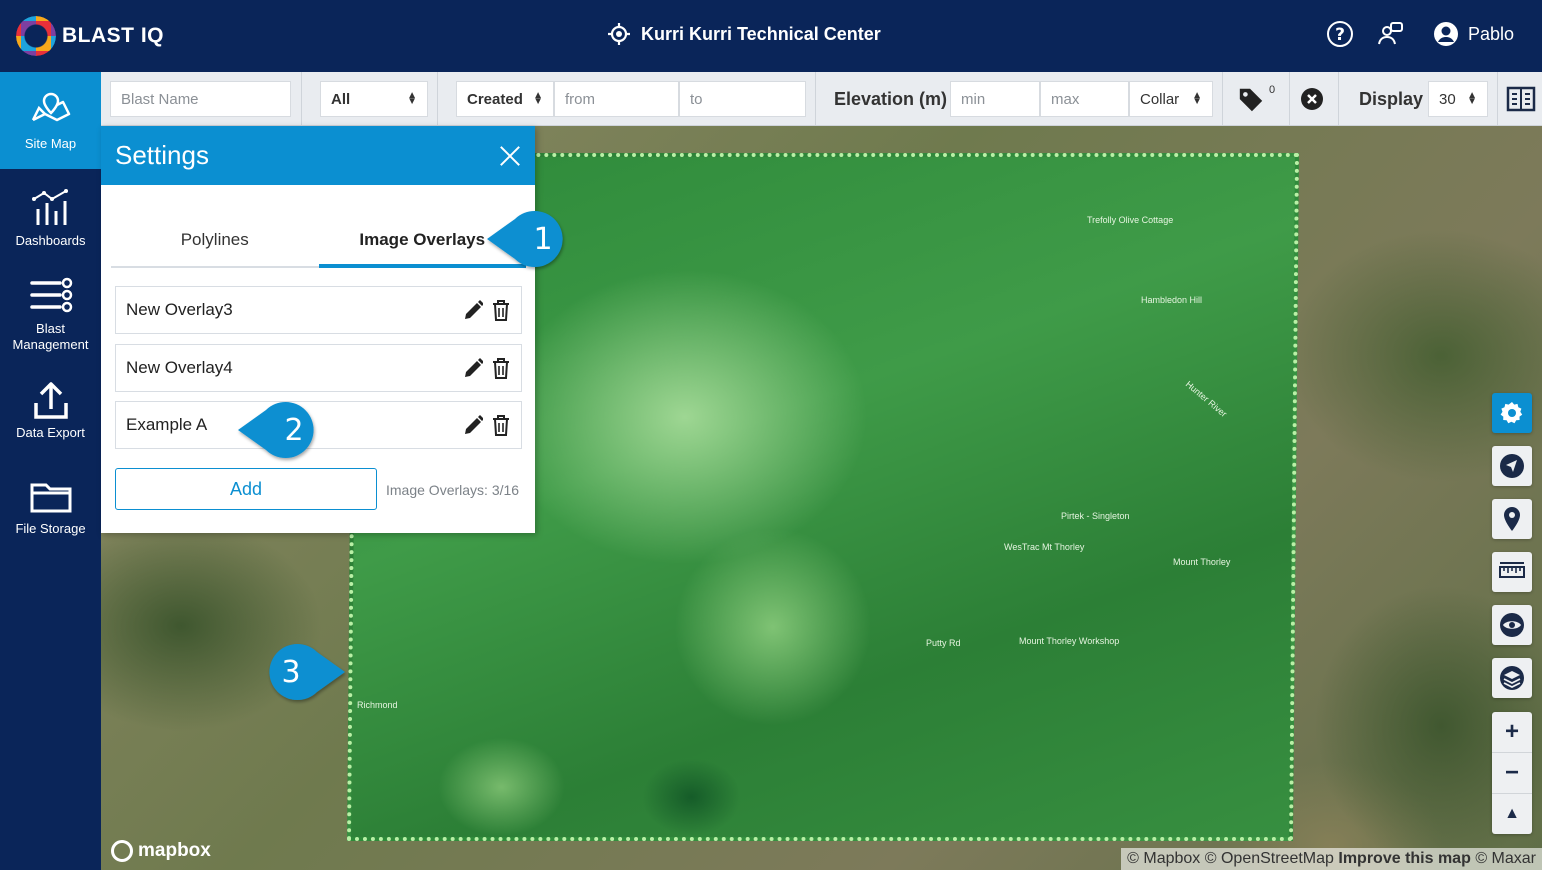 The image size is (1542, 870). What do you see at coordinates (1505, 858) in the screenshot?
I see `attribution-maxar-link: © Maxar` at bounding box center [1505, 858].